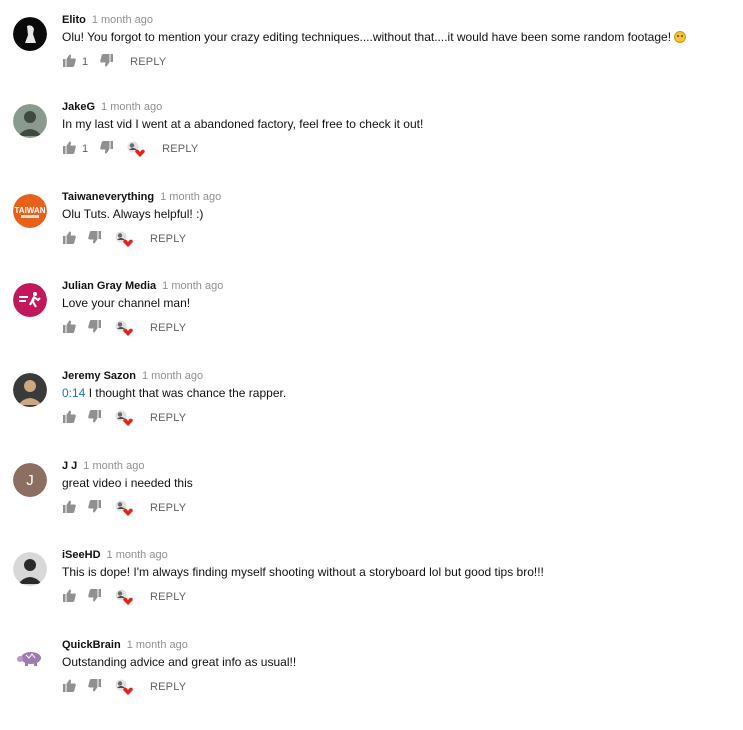  I want to click on comment-body: Love your channel man!, so click(126, 303).